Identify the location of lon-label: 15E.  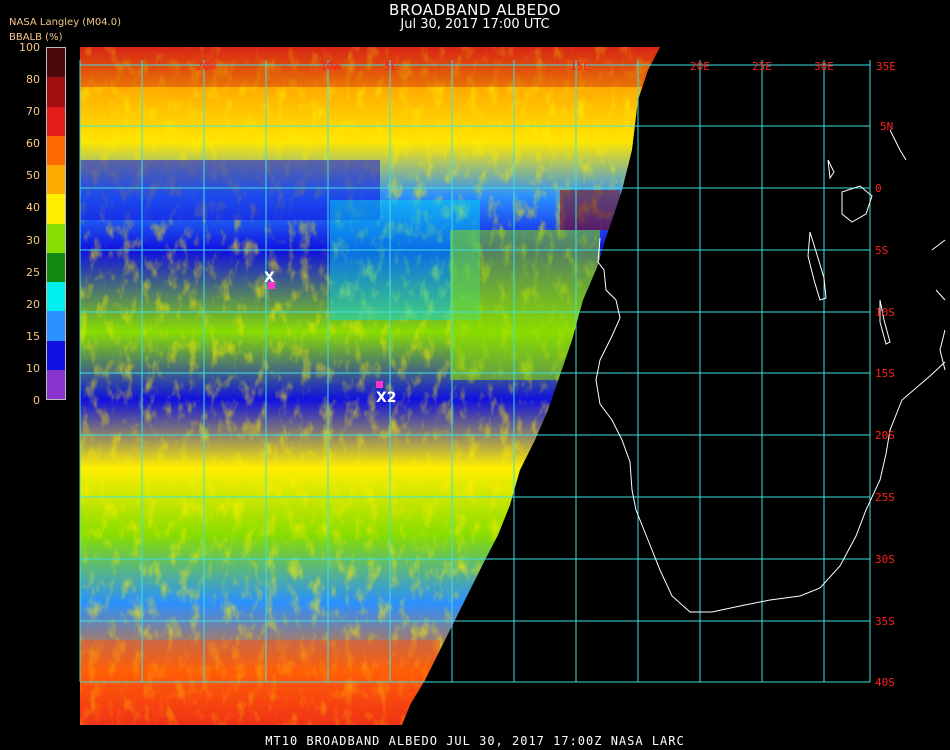
(580, 66).